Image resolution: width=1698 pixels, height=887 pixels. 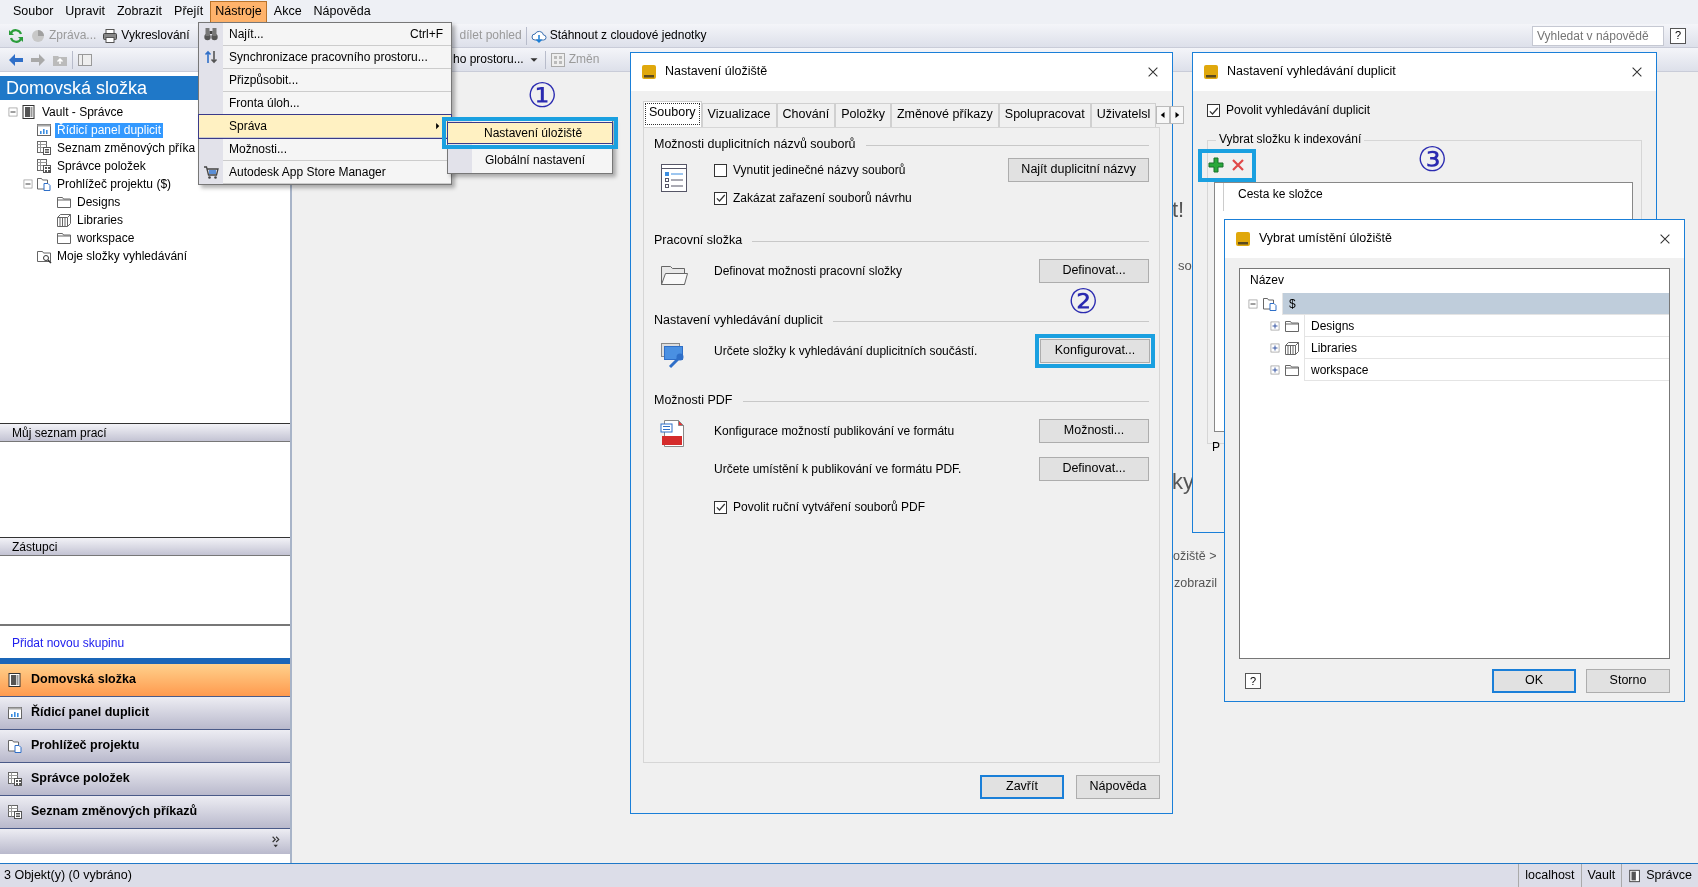 I want to click on menu-item: Globální nastavení, so click(x=530, y=160).